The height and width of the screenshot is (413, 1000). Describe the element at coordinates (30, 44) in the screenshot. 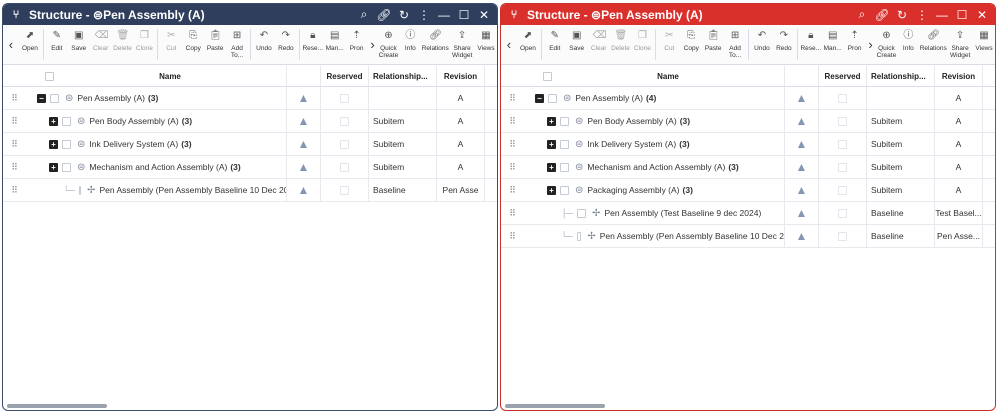

I see `open-button: ⬈ Open` at that location.